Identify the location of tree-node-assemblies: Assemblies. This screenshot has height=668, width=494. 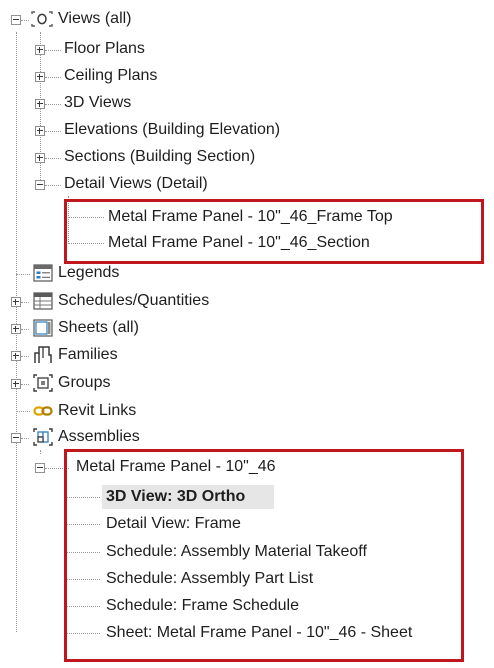
(150, 437).